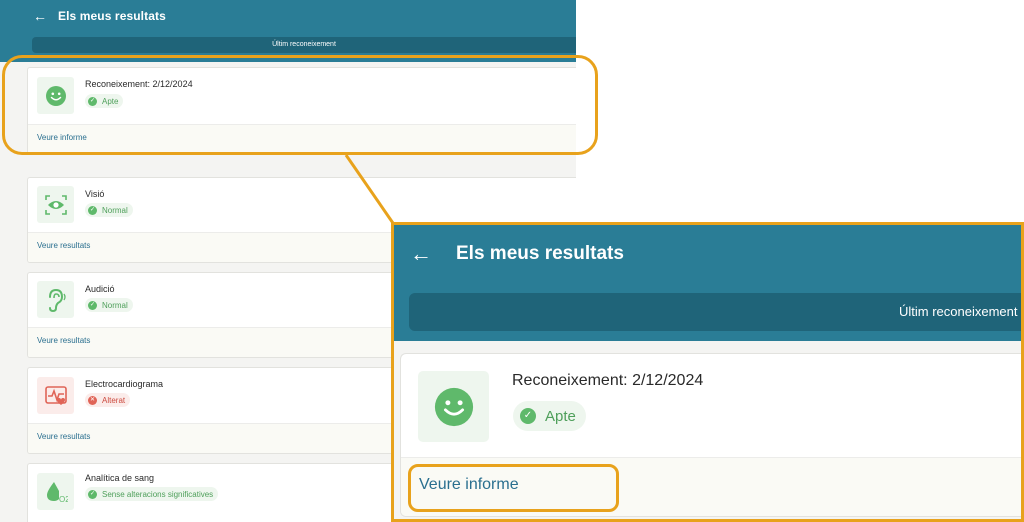 This screenshot has height=522, width=1024. What do you see at coordinates (608, 380) in the screenshot?
I see `card-title: Reconeixement: 2/12/2024` at bounding box center [608, 380].